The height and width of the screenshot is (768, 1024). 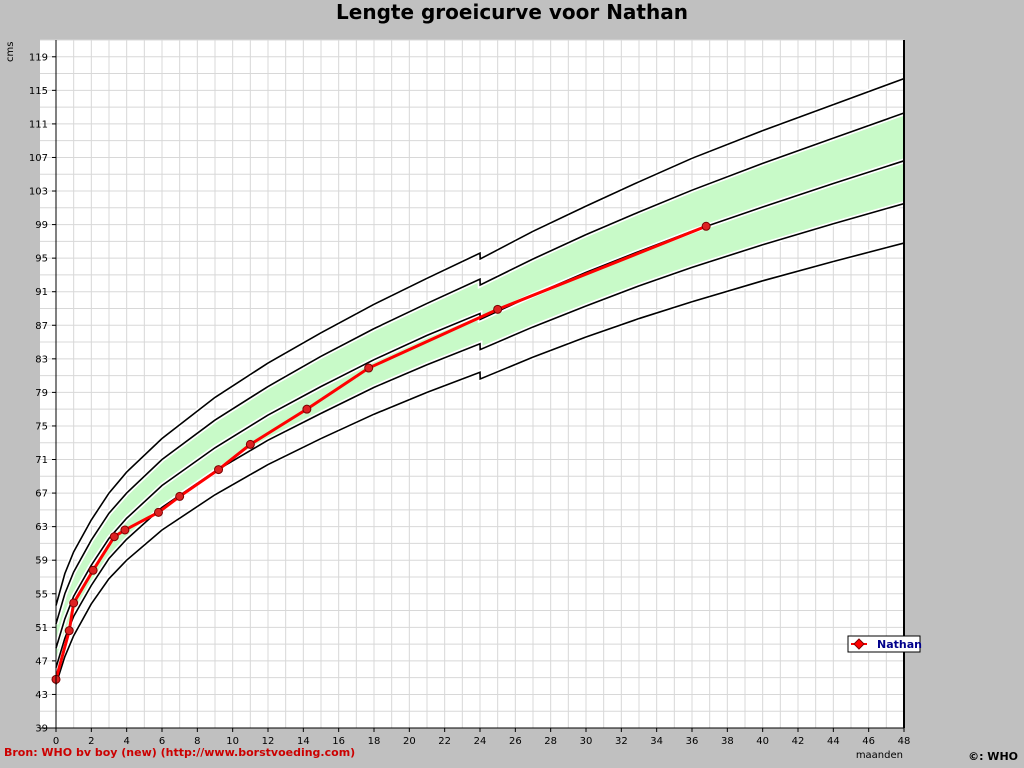 I want to click on y-tick-label: 91, so click(x=41, y=292).